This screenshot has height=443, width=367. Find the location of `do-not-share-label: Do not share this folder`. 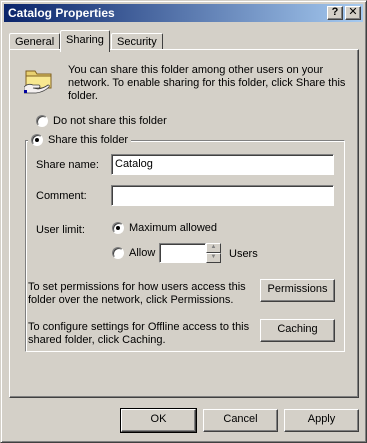

do-not-share-label: Do not share this folder is located at coordinates (110, 121).